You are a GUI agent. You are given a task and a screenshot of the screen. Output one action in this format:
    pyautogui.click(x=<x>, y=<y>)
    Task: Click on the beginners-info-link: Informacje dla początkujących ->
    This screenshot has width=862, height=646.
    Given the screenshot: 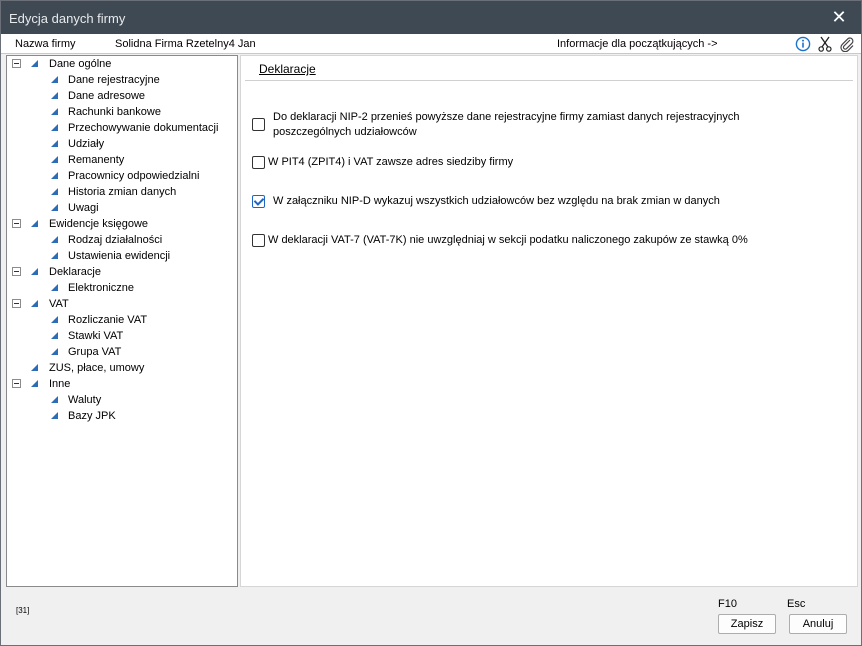 What is the action you would take?
    pyautogui.click(x=637, y=44)
    